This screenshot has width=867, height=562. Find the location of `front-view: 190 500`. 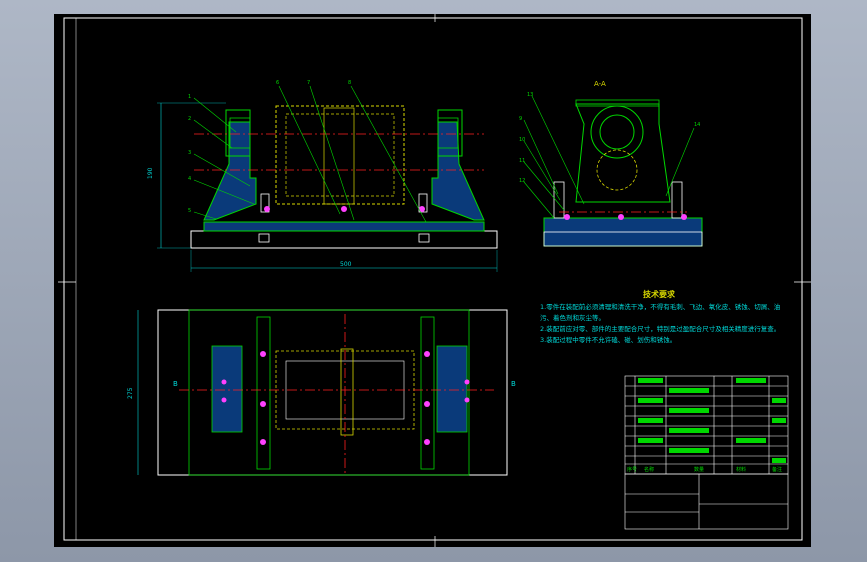

front-view: 190 500 is located at coordinates (322, 178).